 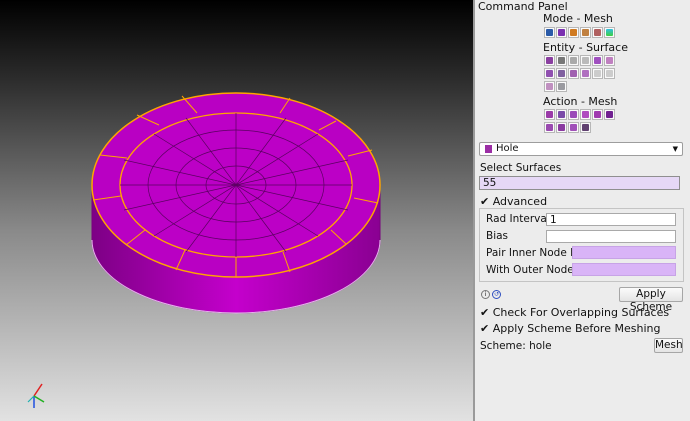 What do you see at coordinates (507, 148) in the screenshot?
I see `scheme-dropdown-value: Hole` at bounding box center [507, 148].